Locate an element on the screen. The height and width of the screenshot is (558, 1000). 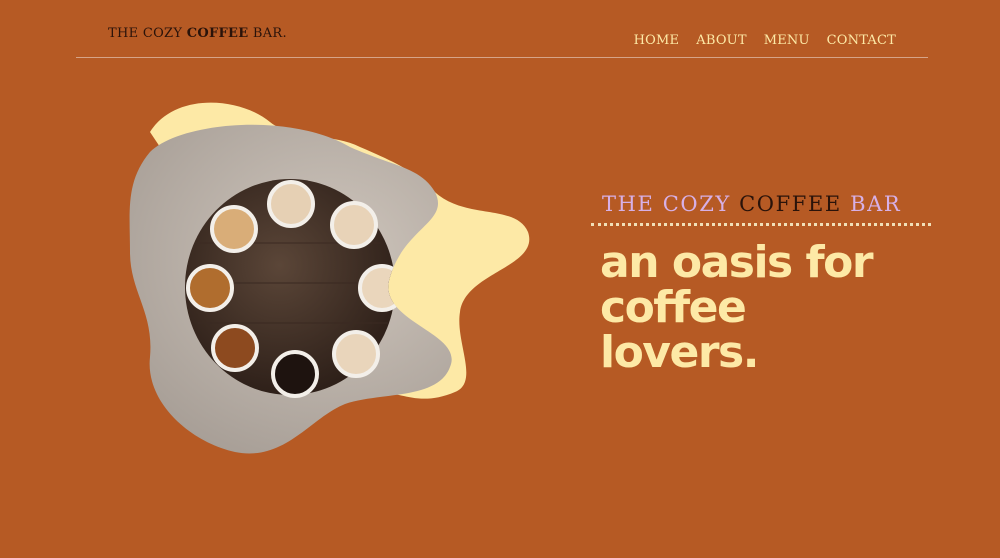
headline-line-1: an oasis for is located at coordinates (737, 262).